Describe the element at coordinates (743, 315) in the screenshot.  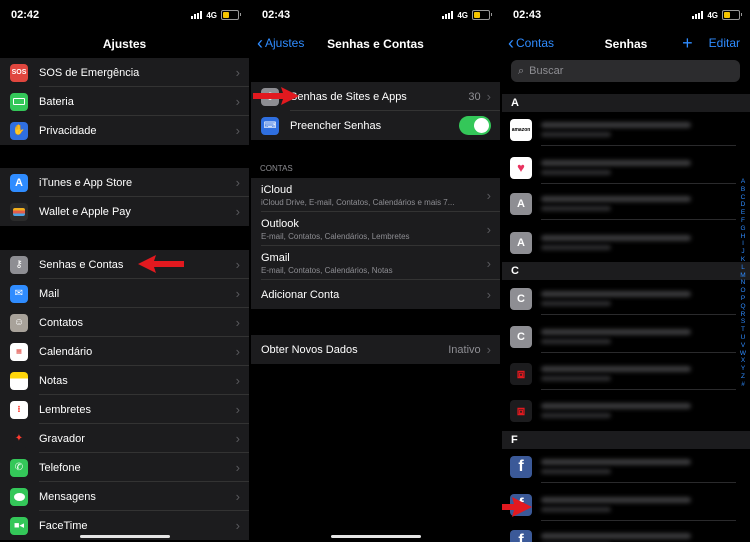
I see `index-letter: R` at that location.